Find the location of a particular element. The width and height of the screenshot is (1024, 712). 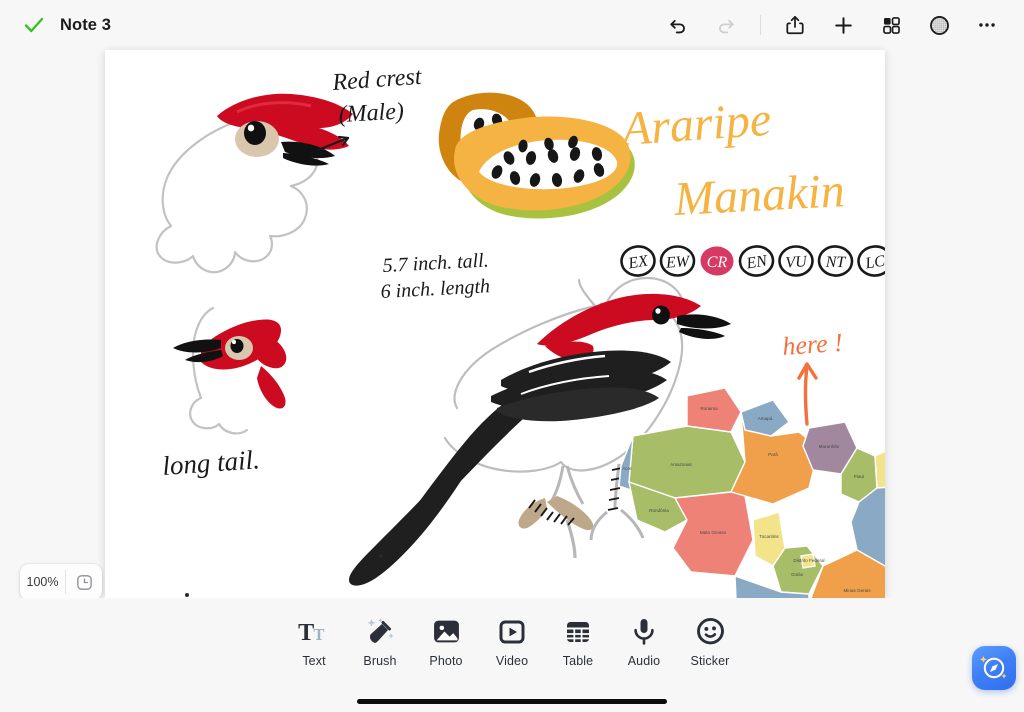

status-badge-lc: LC is located at coordinates (871, 261).